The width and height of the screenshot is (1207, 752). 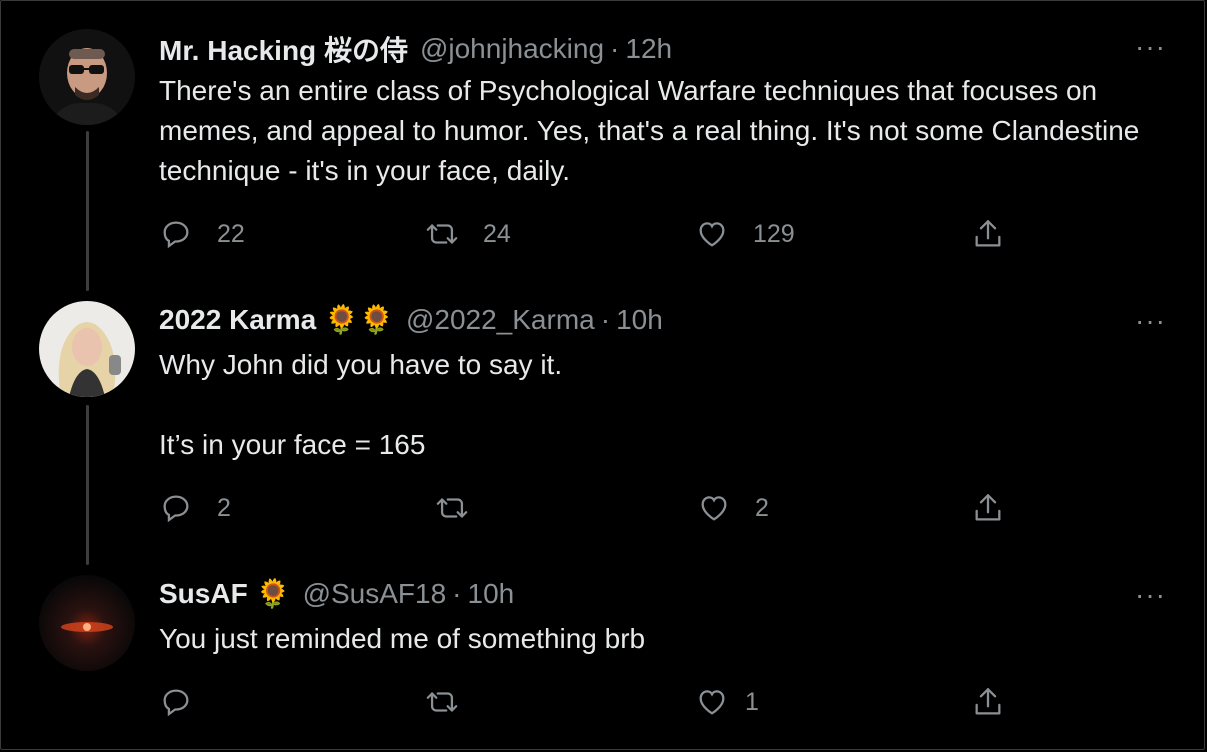 I want to click on like-button: 1, so click(x=727, y=702).